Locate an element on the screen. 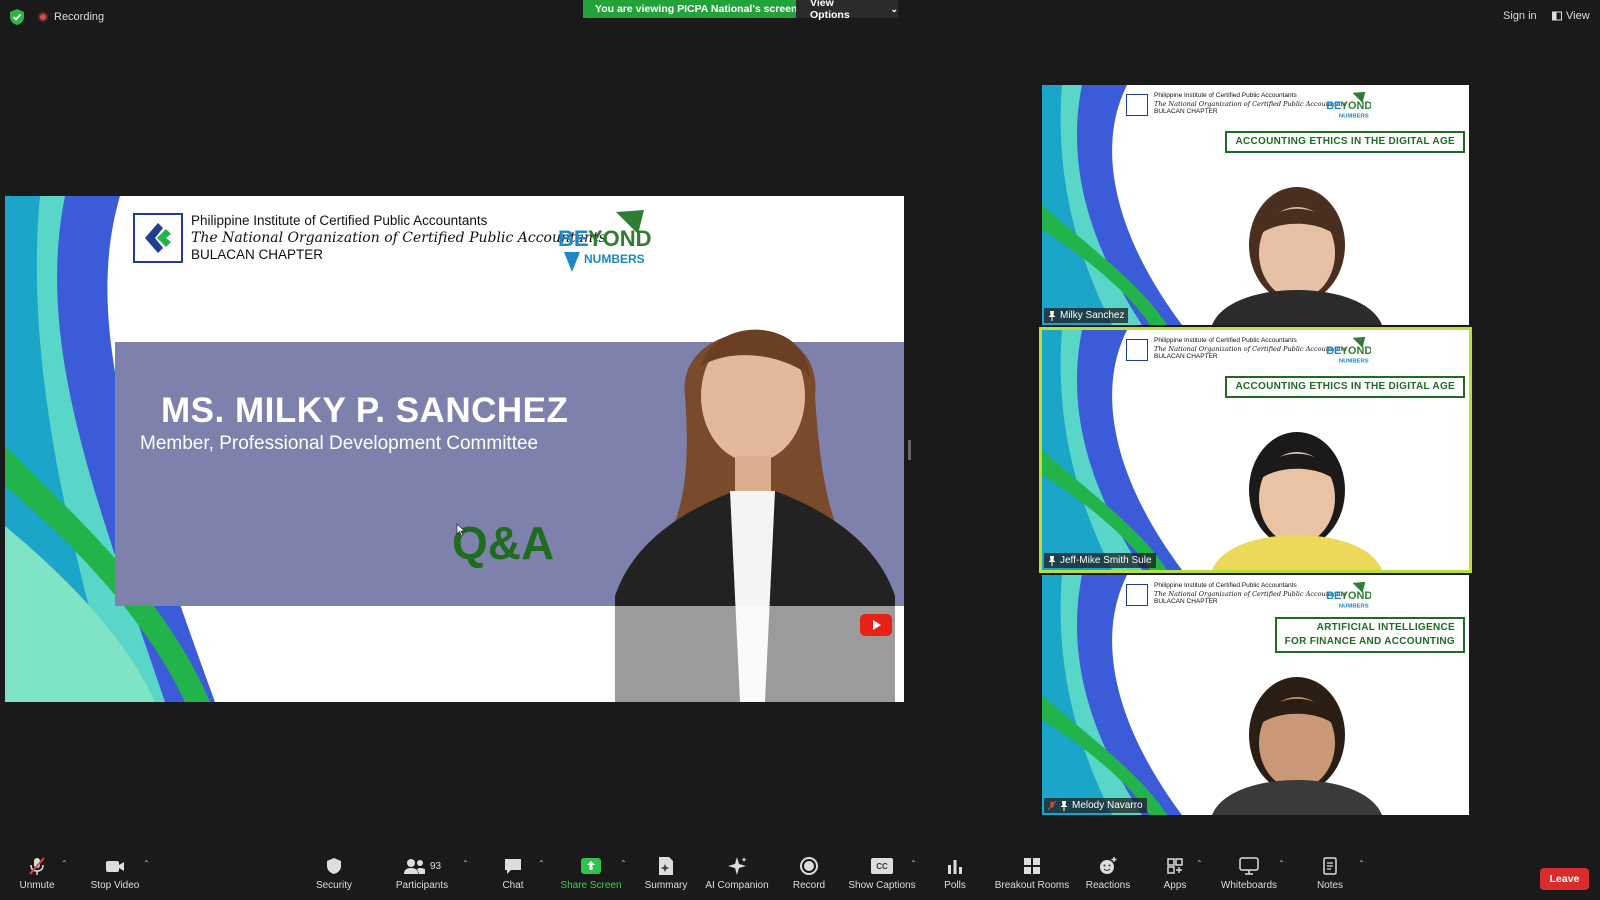  session-title-line: FOR FINANCE AND ACCOUNTING is located at coordinates (1369, 641).